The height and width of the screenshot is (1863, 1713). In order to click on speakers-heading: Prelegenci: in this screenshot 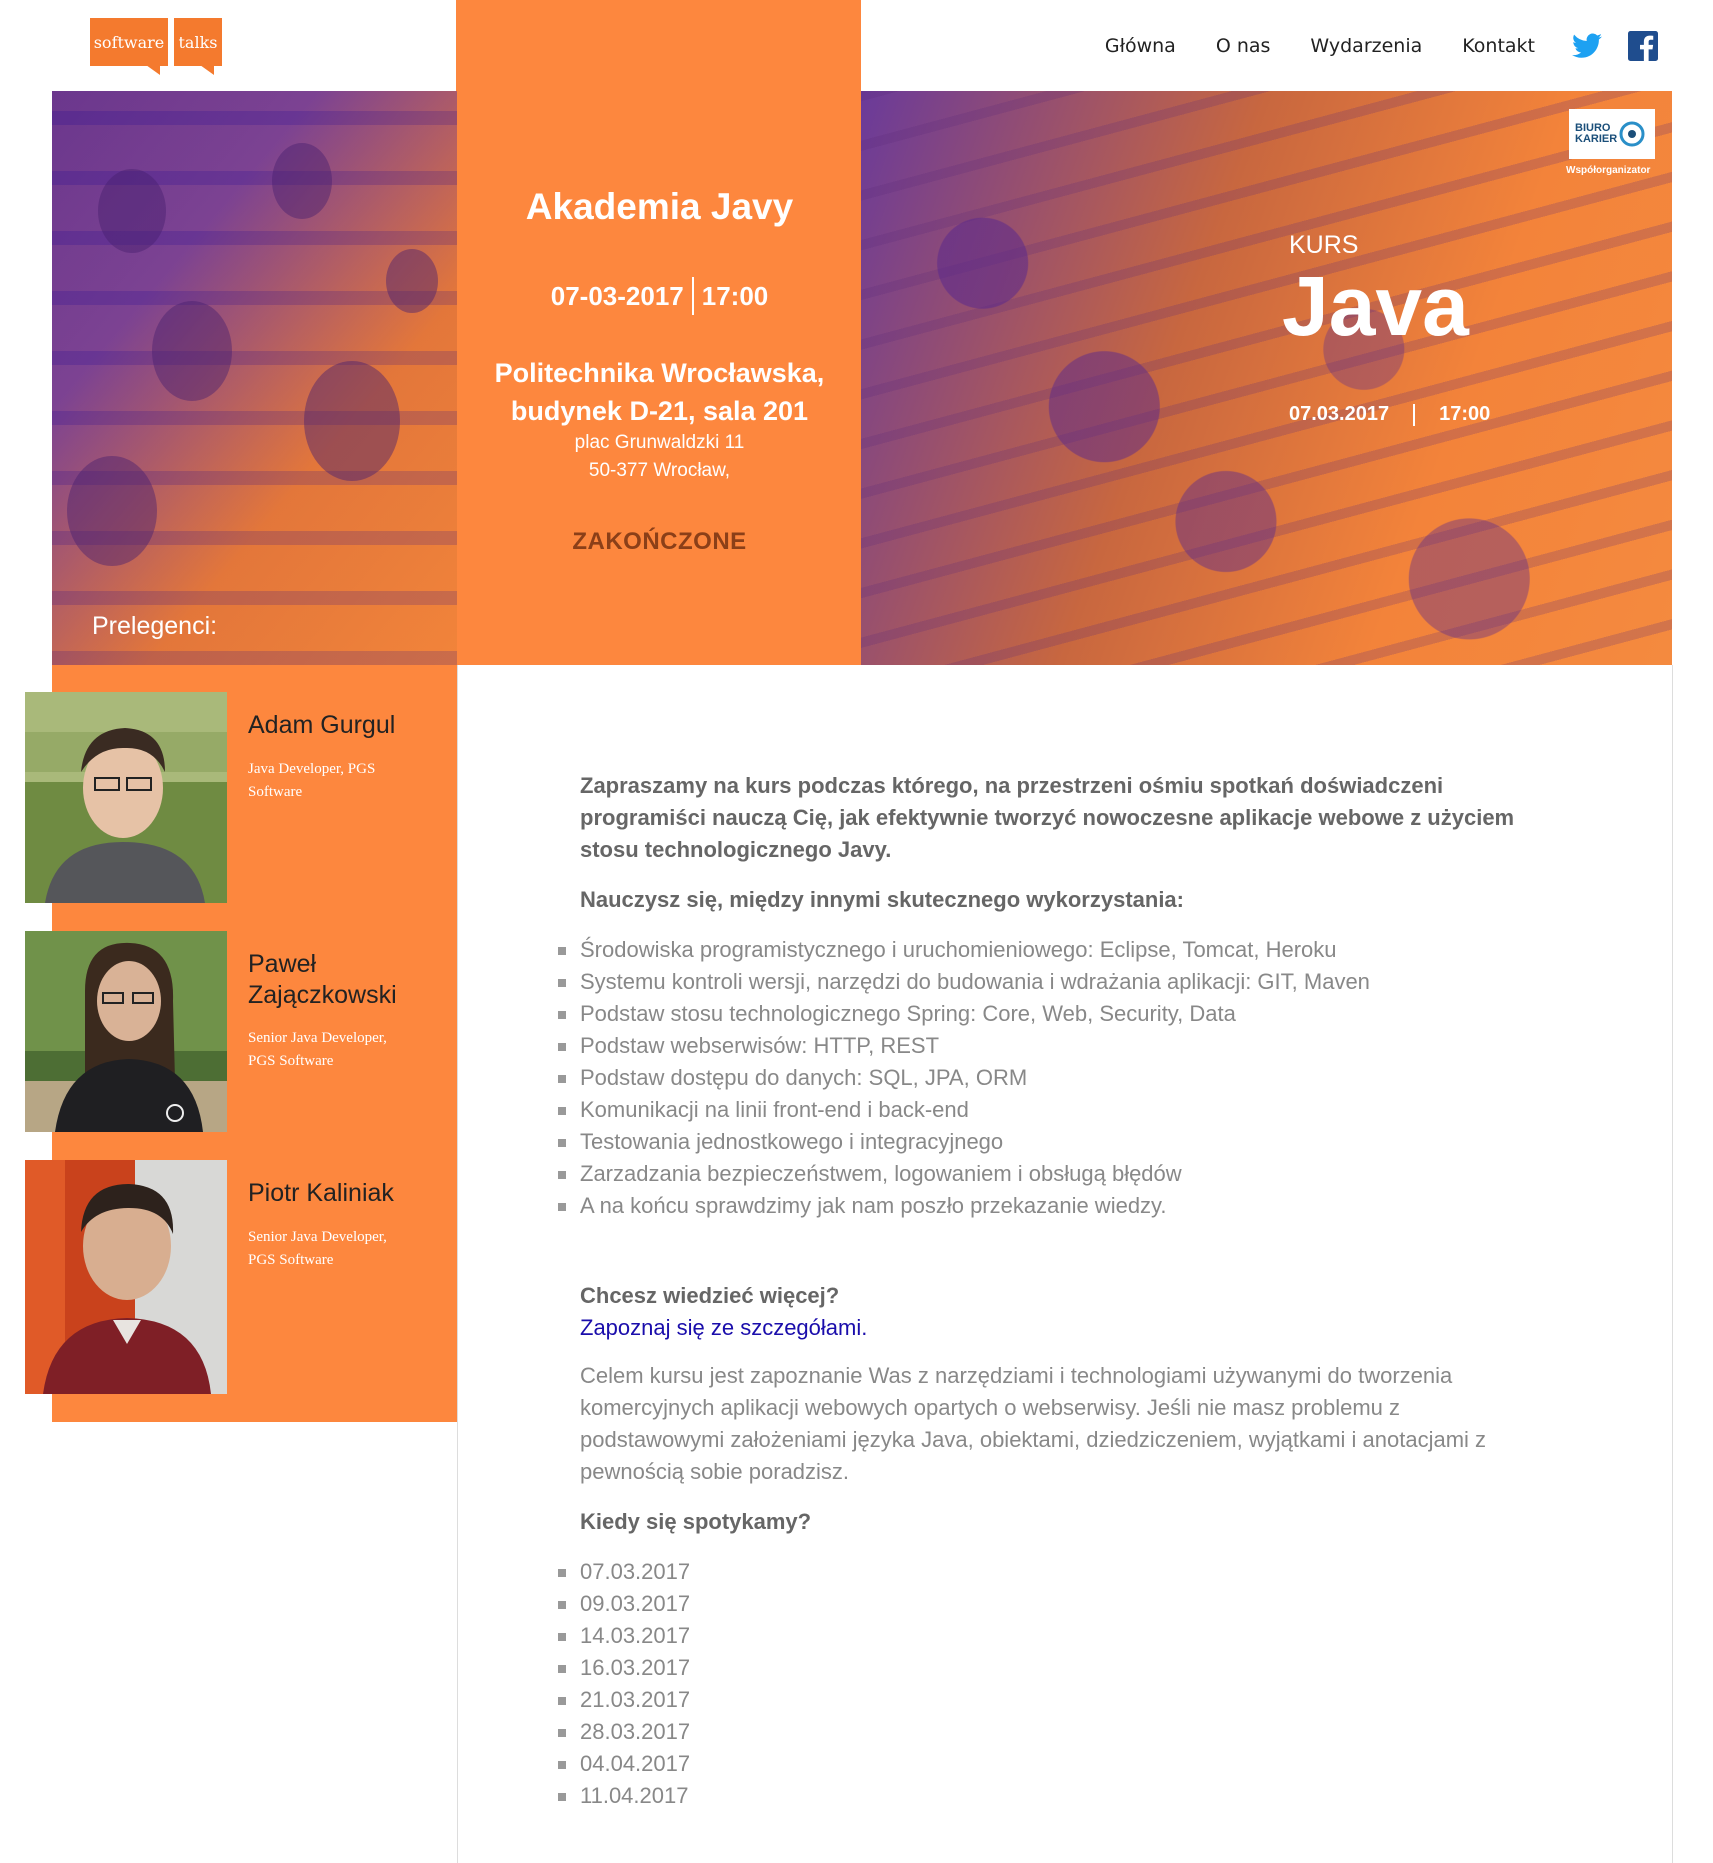, I will do `click(155, 626)`.